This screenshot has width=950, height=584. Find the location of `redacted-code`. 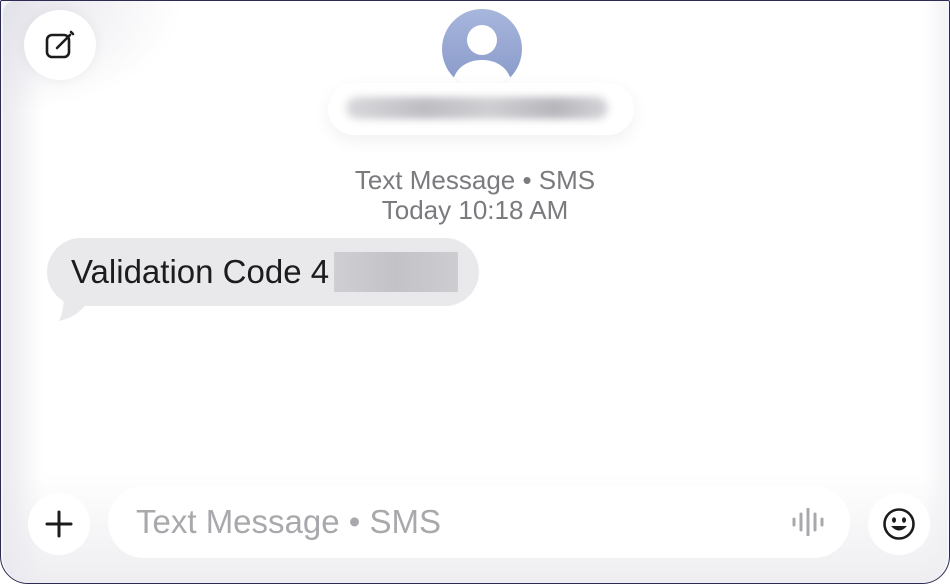

redacted-code is located at coordinates (396, 272).